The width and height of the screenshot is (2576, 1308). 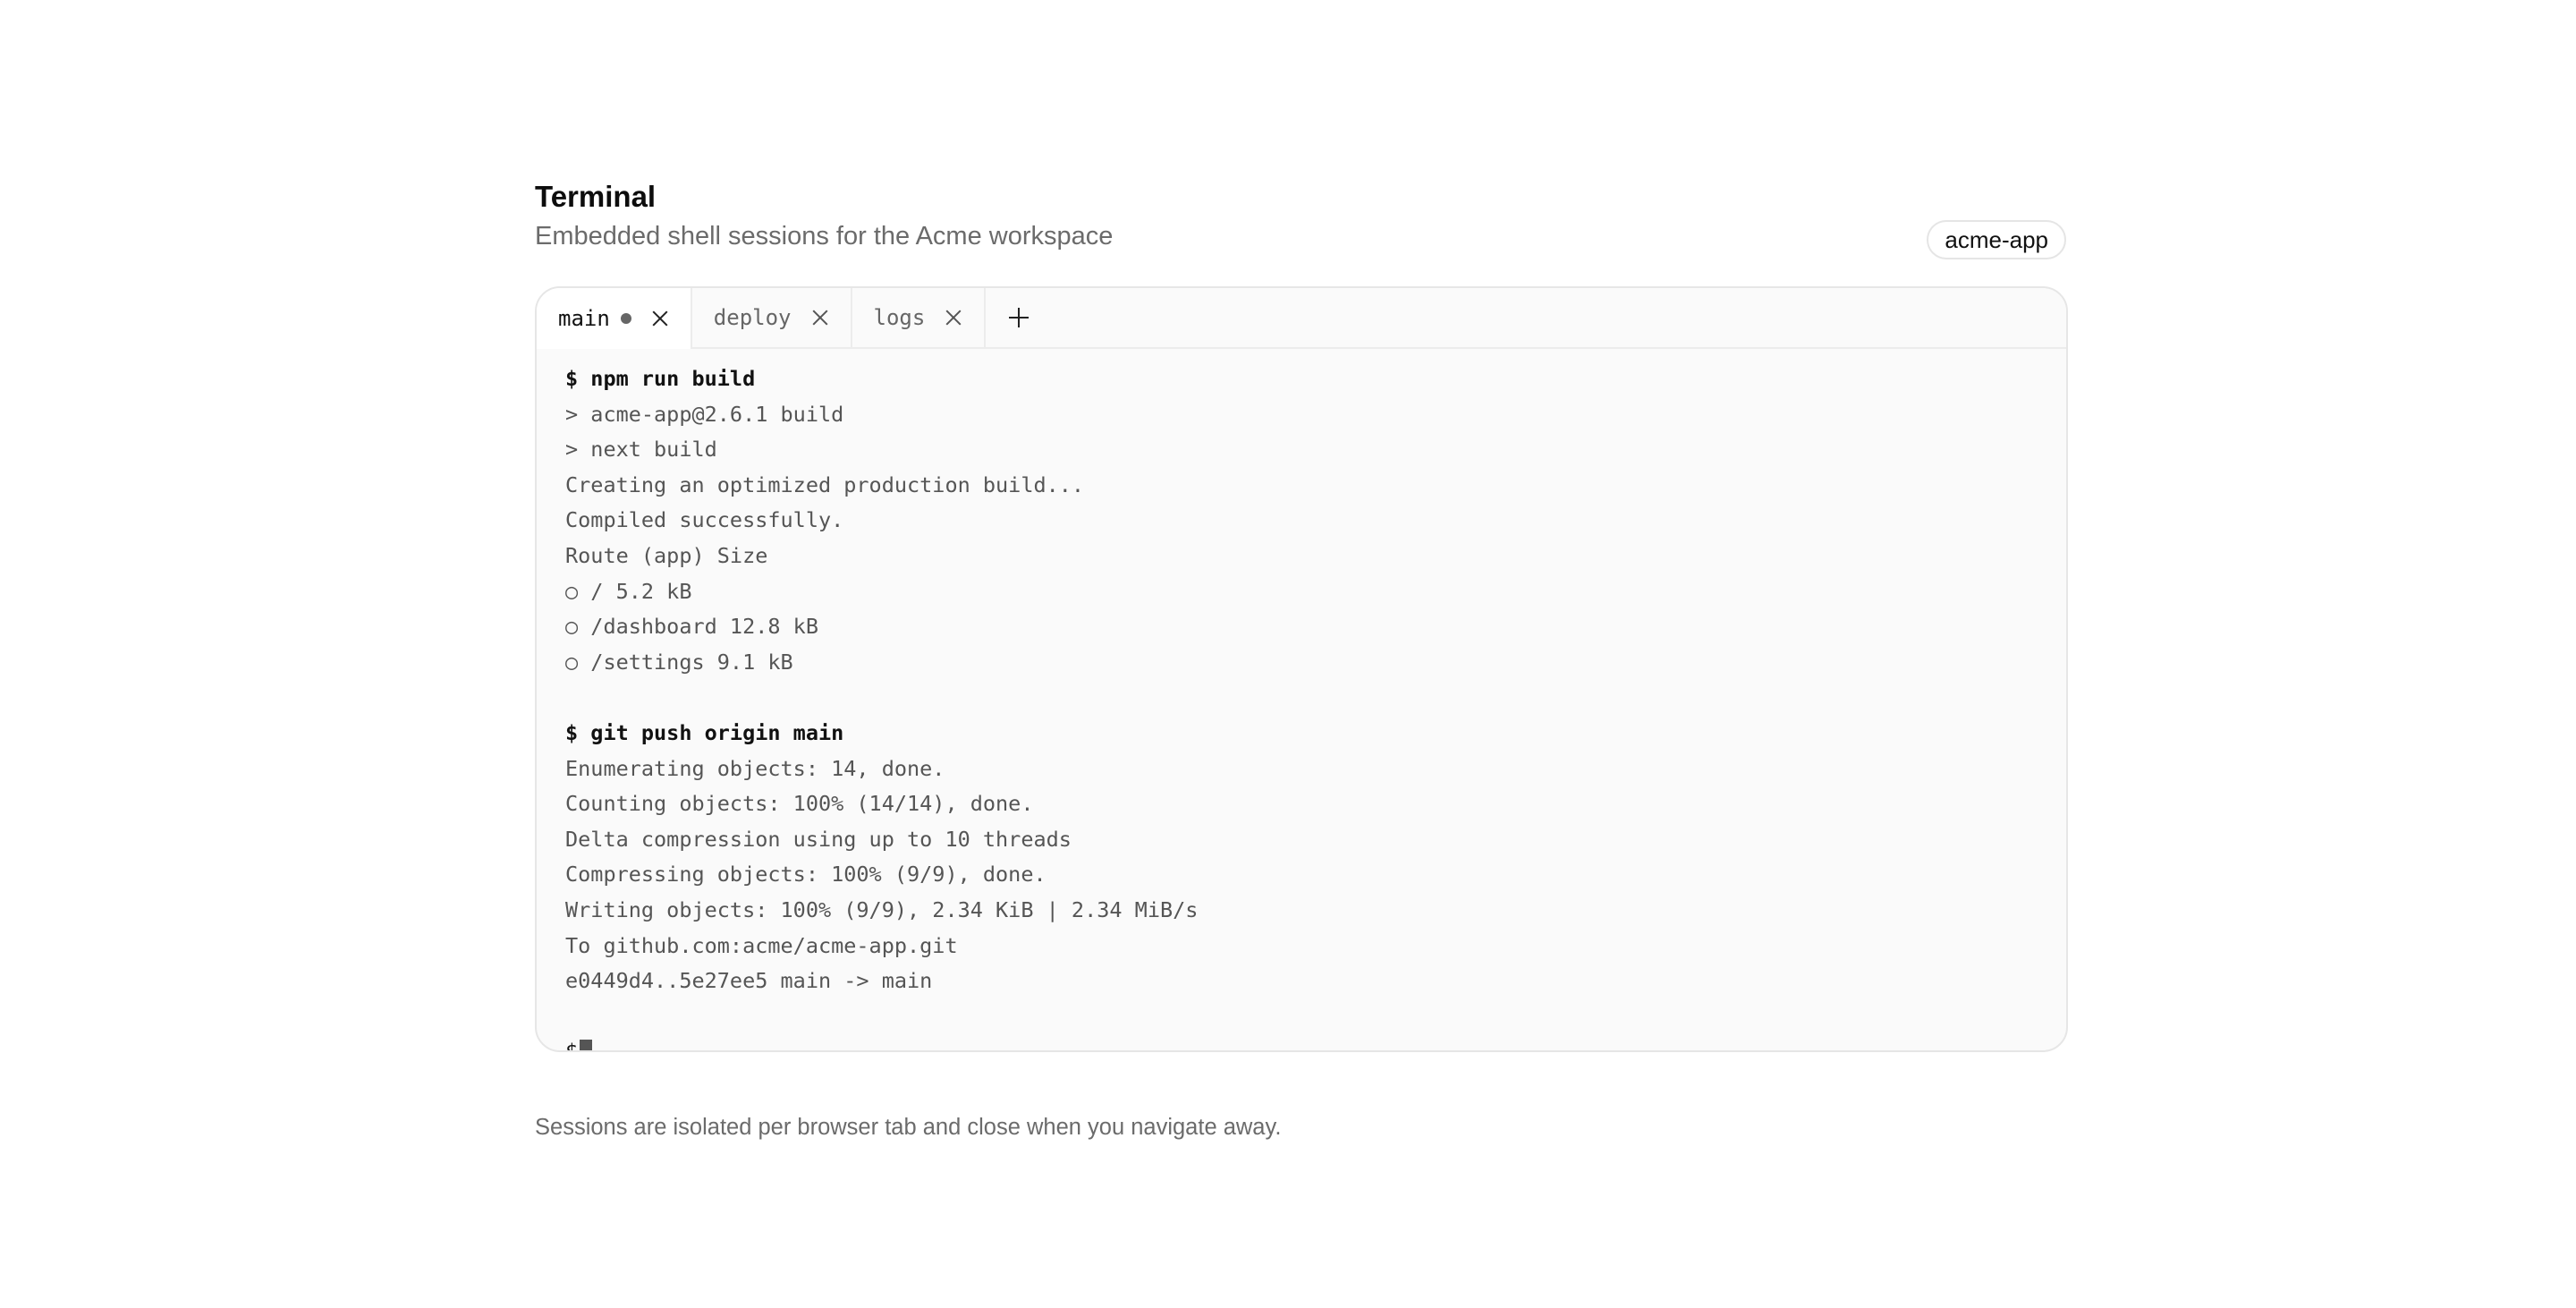 What do you see at coordinates (752, 317) in the screenshot?
I see `tab-label: deploy` at bounding box center [752, 317].